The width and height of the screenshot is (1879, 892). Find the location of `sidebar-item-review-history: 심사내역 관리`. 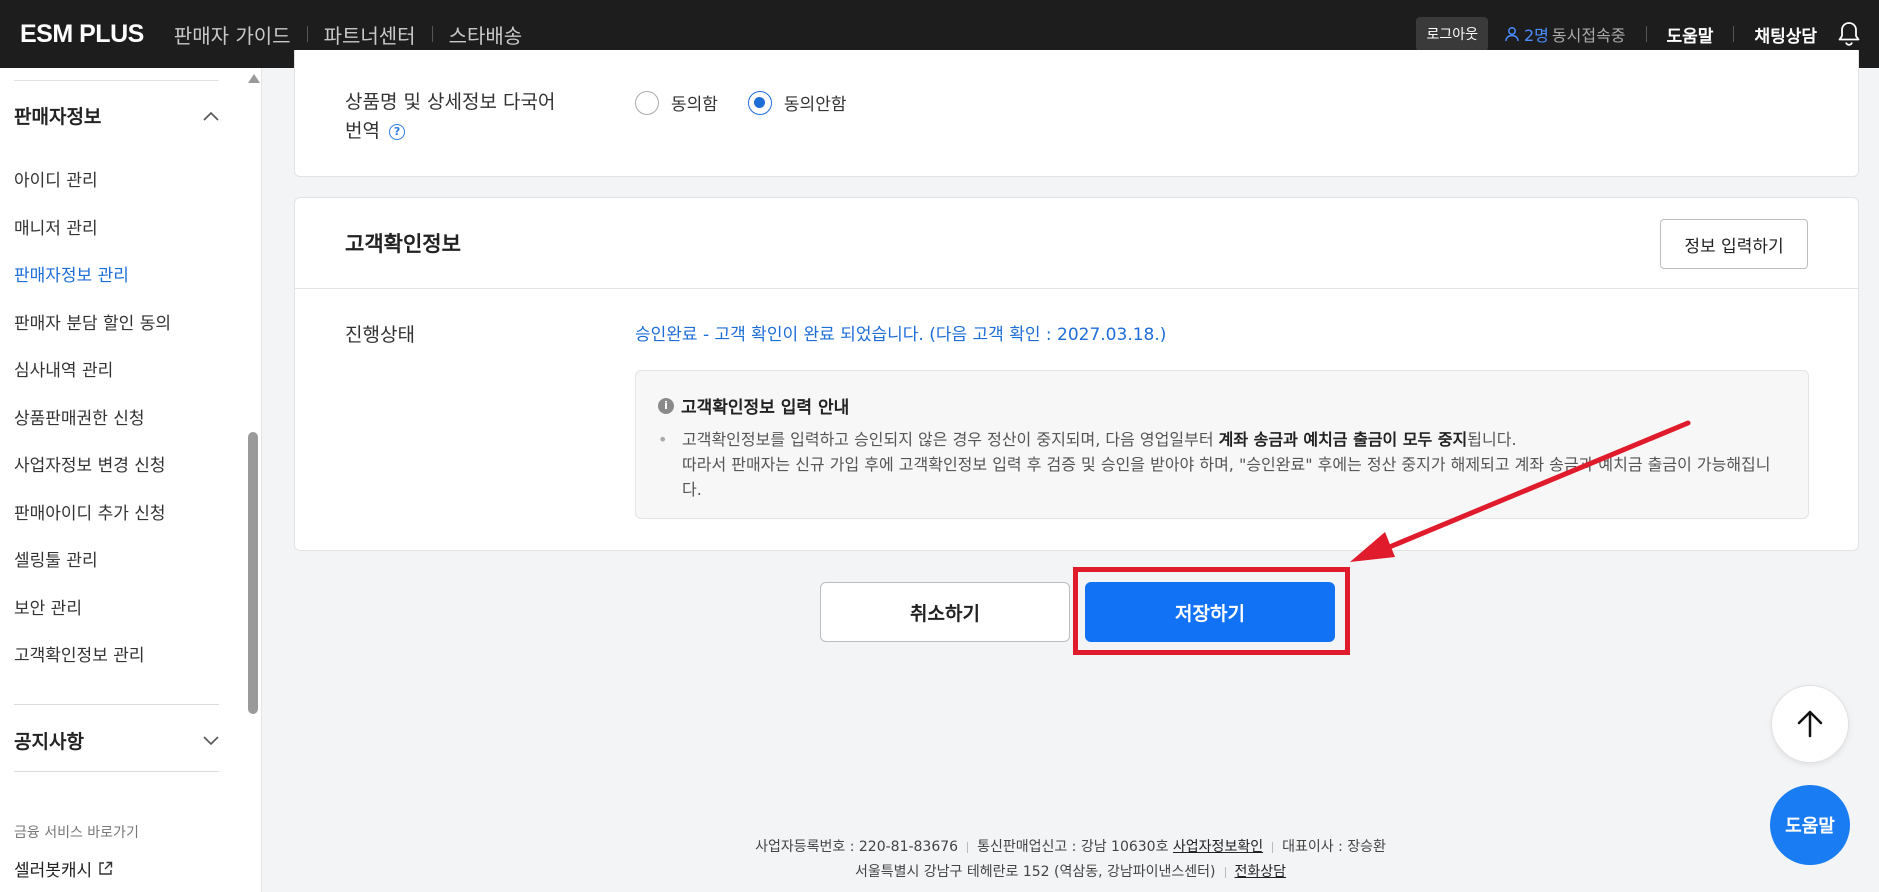

sidebar-item-review-history: 심사내역 관리 is located at coordinates (63, 368).